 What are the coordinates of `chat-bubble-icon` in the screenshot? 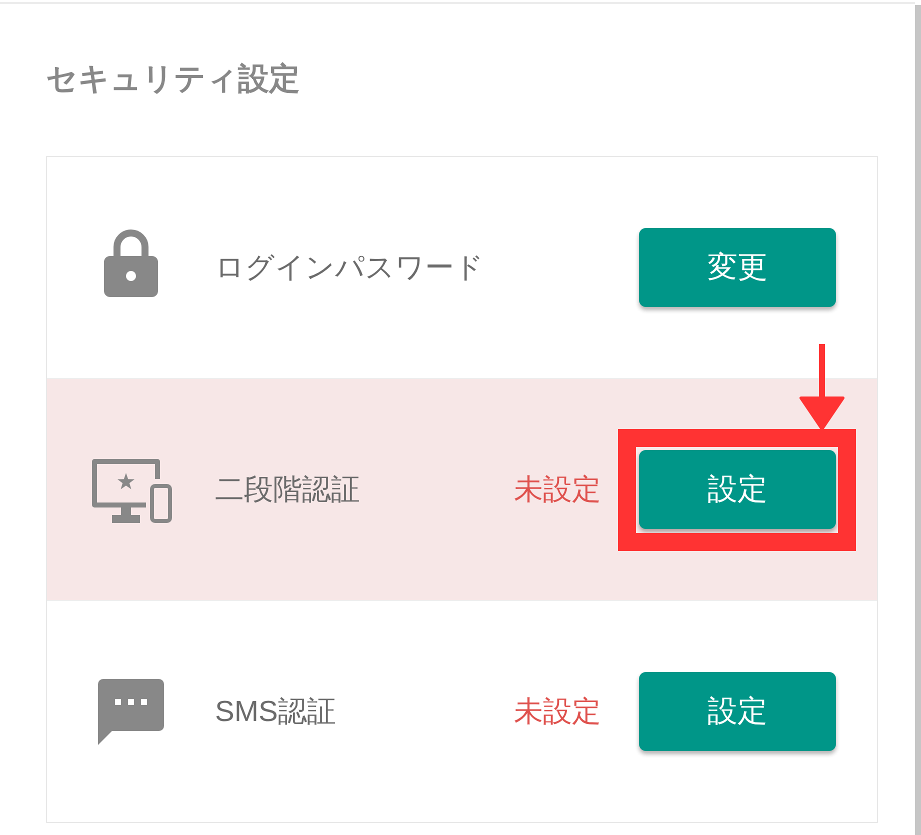 It's located at (131, 711).